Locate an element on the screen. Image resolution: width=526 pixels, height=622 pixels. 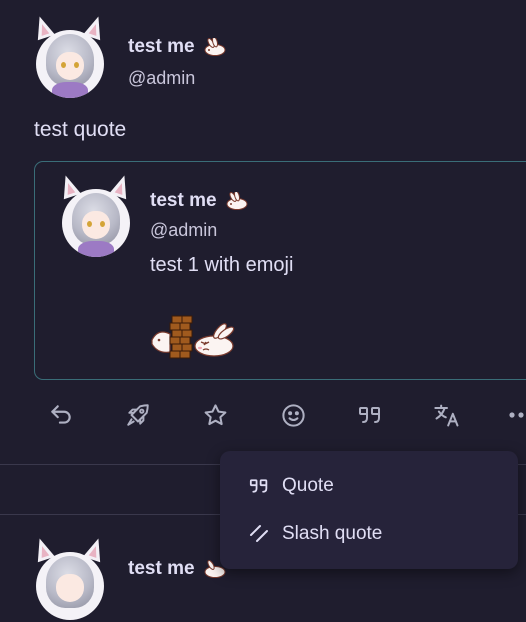
quoted-post-avatar is located at coordinates (95, 215).